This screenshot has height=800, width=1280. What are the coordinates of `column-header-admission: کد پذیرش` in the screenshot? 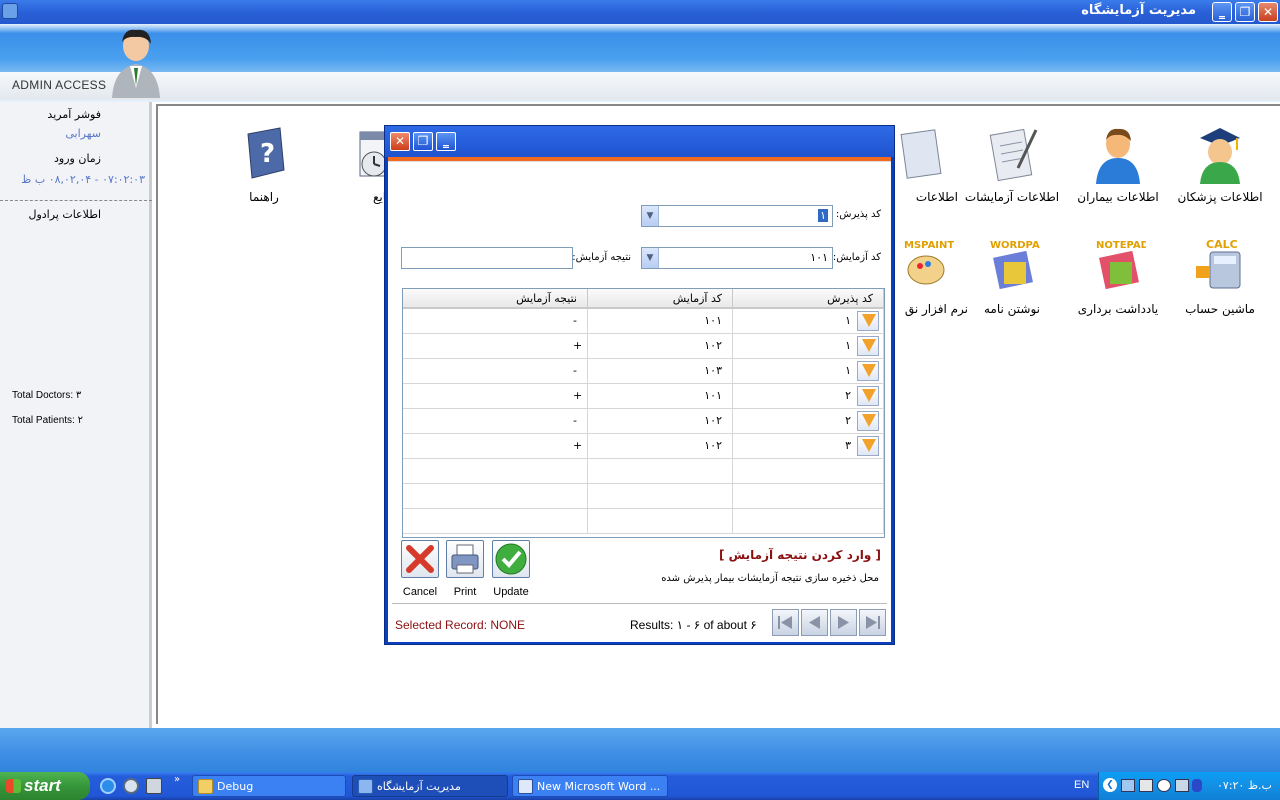 It's located at (808, 299).